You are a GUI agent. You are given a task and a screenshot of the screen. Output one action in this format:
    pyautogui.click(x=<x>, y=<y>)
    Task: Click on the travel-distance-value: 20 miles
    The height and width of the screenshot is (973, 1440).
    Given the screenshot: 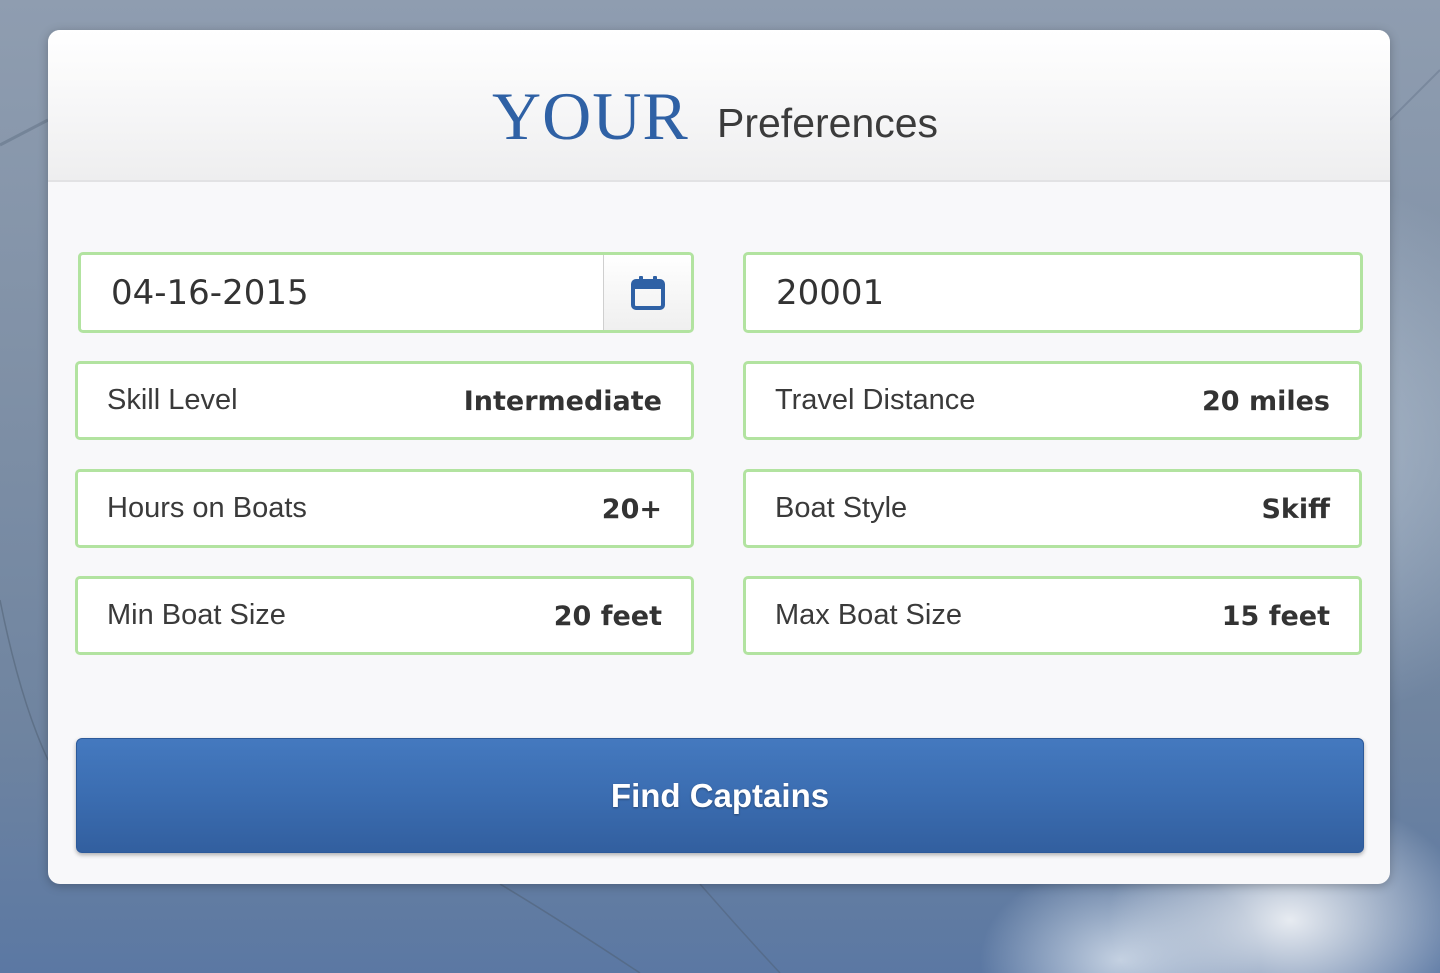 What is the action you would take?
    pyautogui.click(x=1266, y=401)
    